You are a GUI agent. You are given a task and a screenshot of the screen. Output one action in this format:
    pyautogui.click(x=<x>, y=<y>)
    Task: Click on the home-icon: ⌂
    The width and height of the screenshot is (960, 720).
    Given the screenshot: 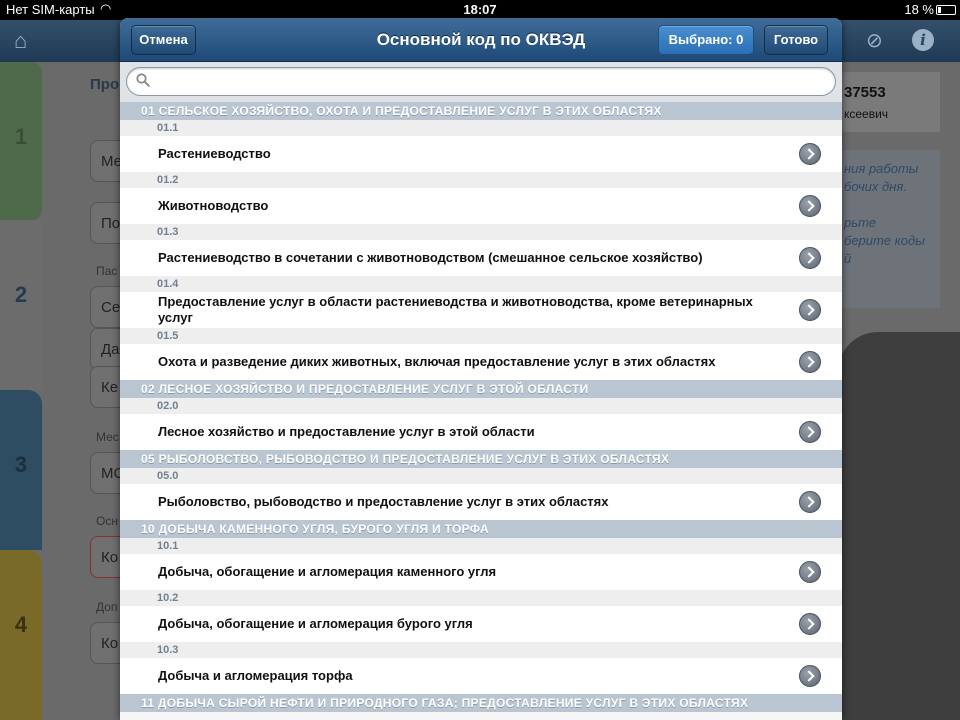 What is the action you would take?
    pyautogui.click(x=20, y=41)
    